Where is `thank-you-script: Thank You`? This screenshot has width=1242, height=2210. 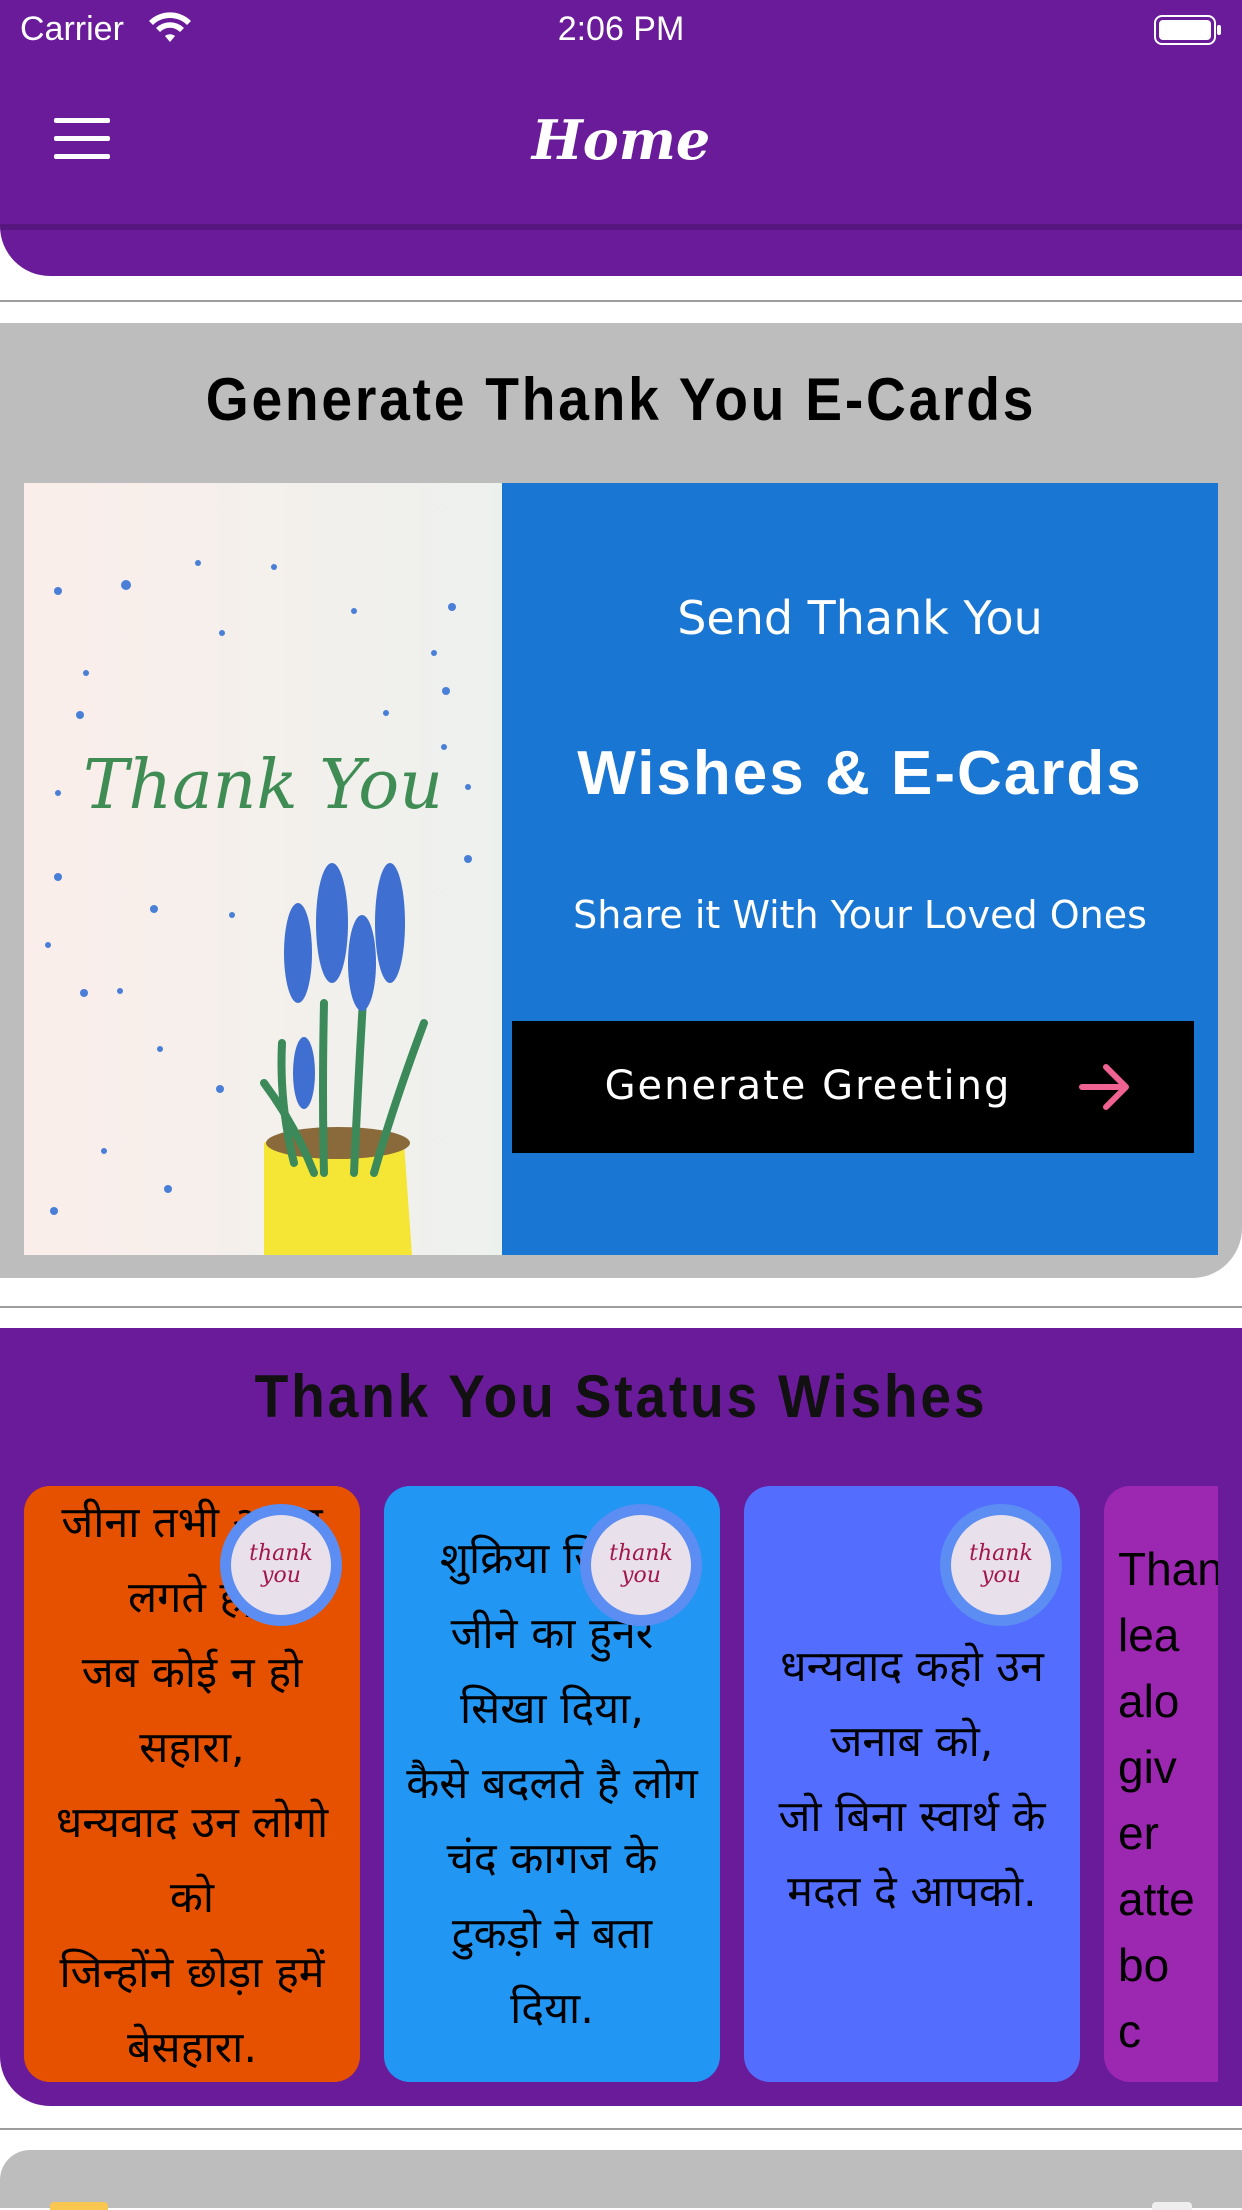 thank-you-script: Thank You is located at coordinates (263, 785).